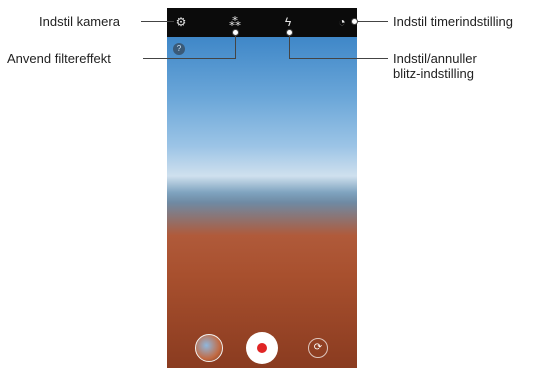  I want to click on callout-camera-settings: Indstil kamera, so click(79, 21).